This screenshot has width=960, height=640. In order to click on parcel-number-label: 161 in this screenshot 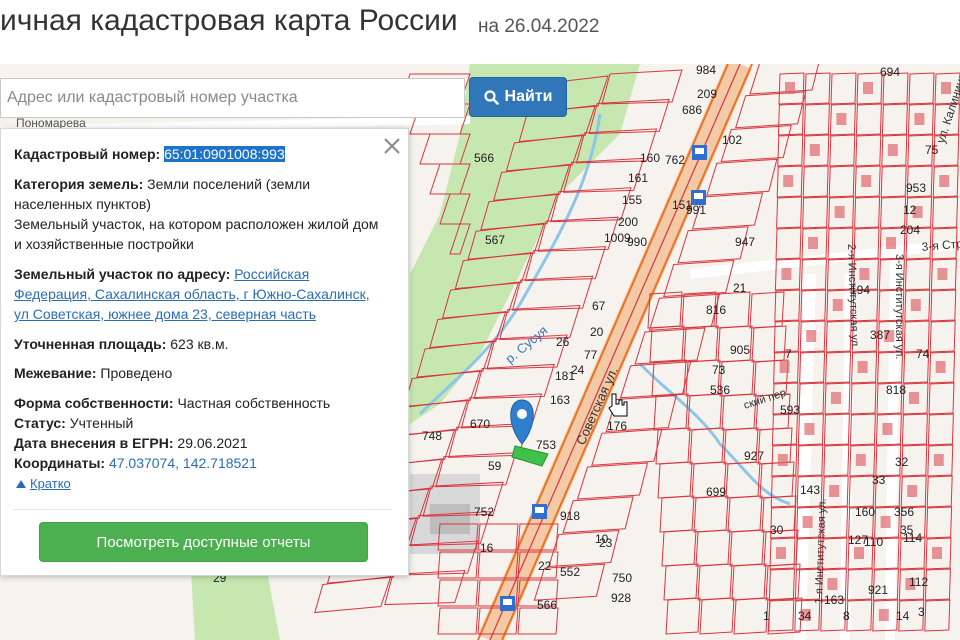, I will do `click(638, 178)`.